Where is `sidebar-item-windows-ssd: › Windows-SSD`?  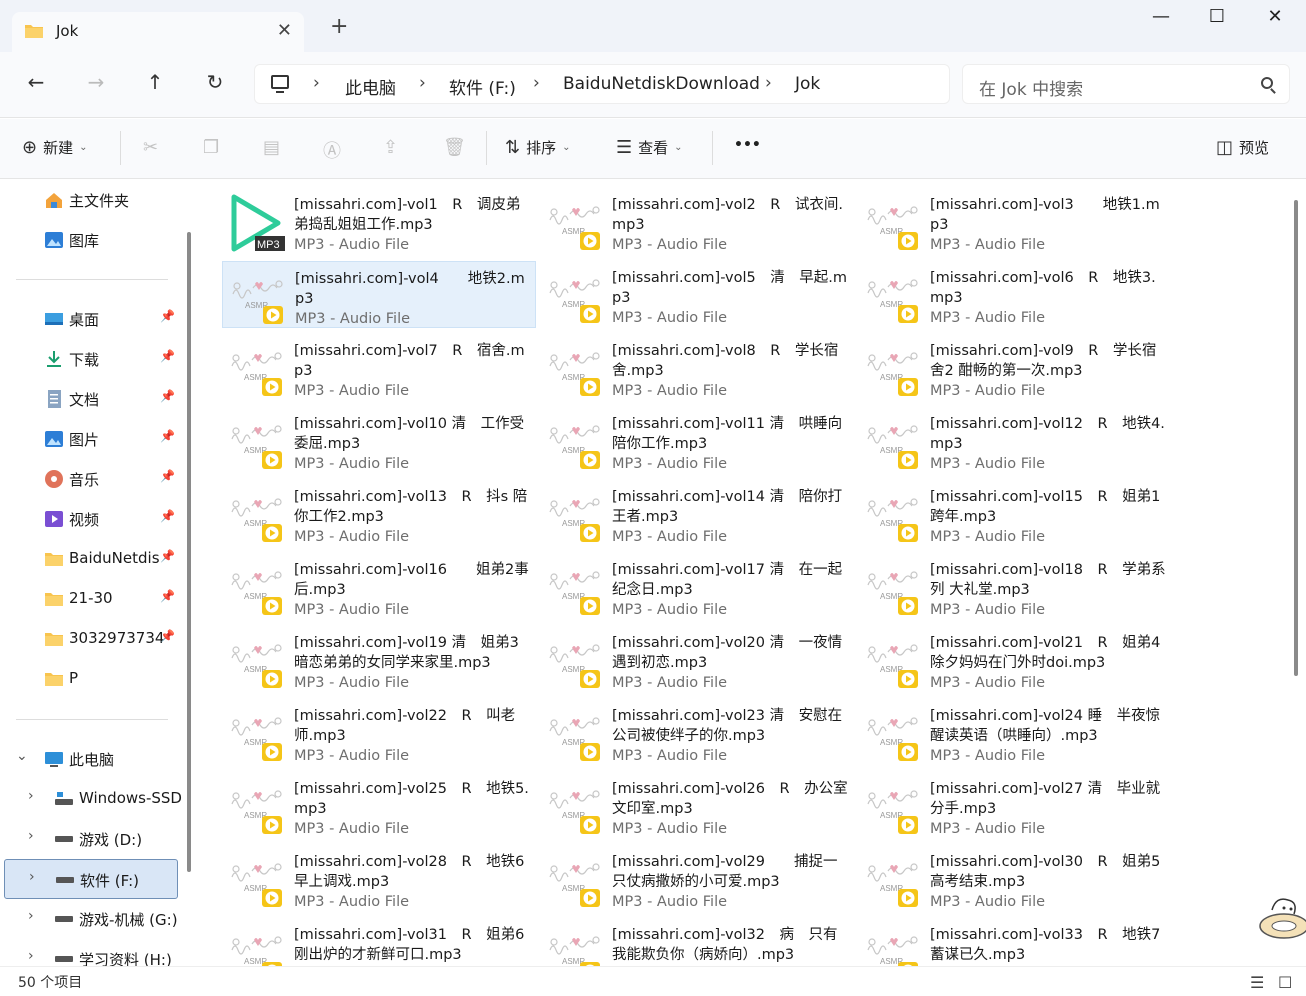
sidebar-item-windows-ssd: › Windows-SSD is located at coordinates (91, 799).